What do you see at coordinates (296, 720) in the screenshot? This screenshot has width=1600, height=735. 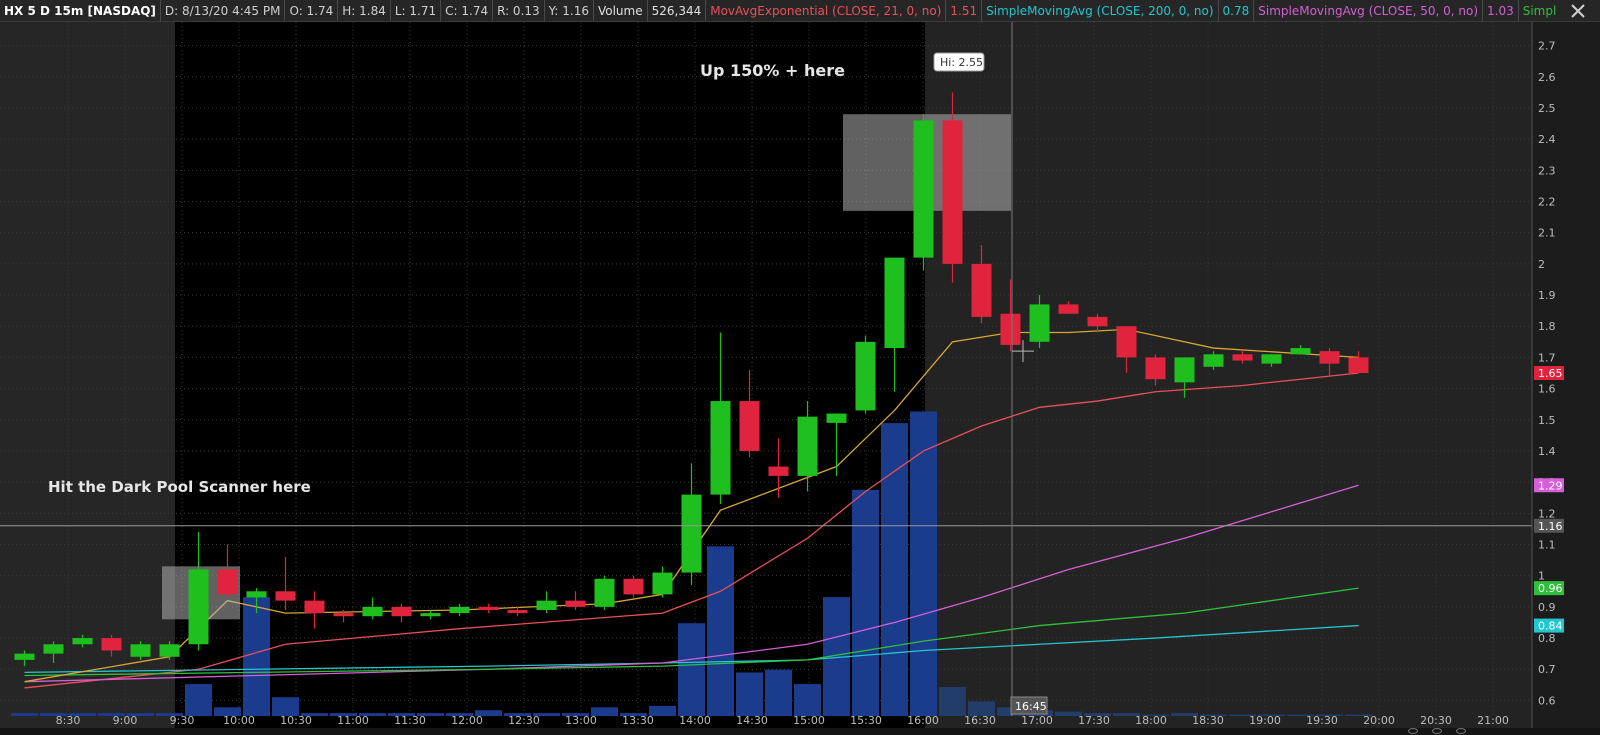 I see `time-tick-label: 10:30` at bounding box center [296, 720].